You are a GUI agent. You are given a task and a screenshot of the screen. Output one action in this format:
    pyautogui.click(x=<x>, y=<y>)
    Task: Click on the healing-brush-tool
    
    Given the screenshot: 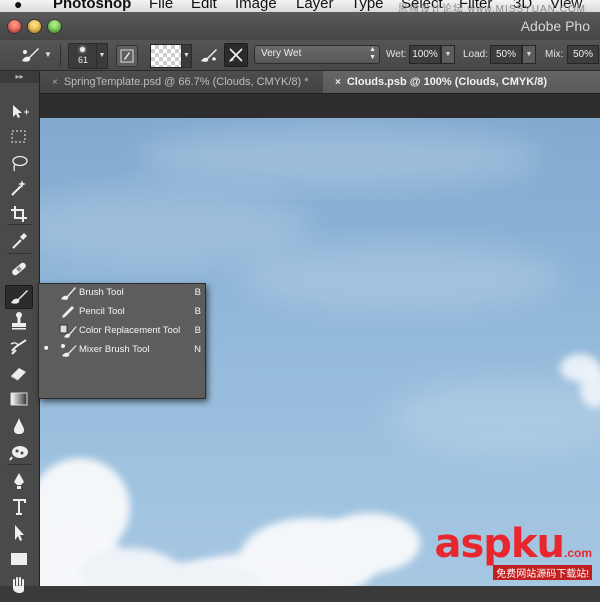 What is the action you would take?
    pyautogui.click(x=19, y=269)
    